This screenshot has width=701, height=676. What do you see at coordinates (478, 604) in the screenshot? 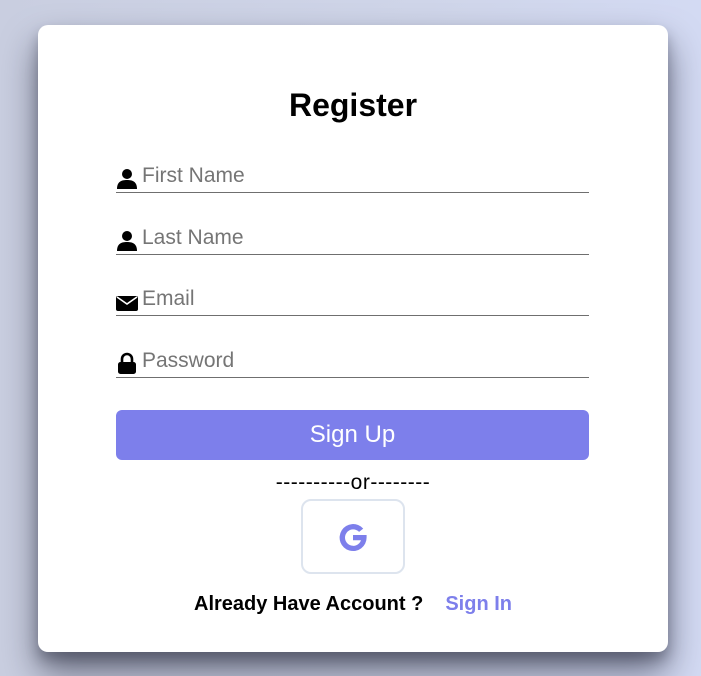
I see `sign-in-link: Sign In` at bounding box center [478, 604].